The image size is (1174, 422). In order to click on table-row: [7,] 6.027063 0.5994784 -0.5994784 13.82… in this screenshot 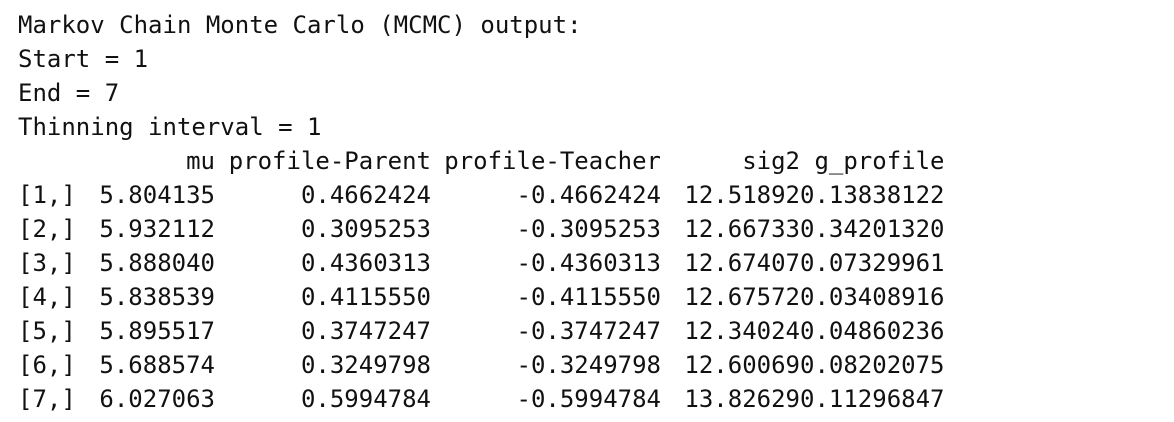, I will do `click(481, 399)`.